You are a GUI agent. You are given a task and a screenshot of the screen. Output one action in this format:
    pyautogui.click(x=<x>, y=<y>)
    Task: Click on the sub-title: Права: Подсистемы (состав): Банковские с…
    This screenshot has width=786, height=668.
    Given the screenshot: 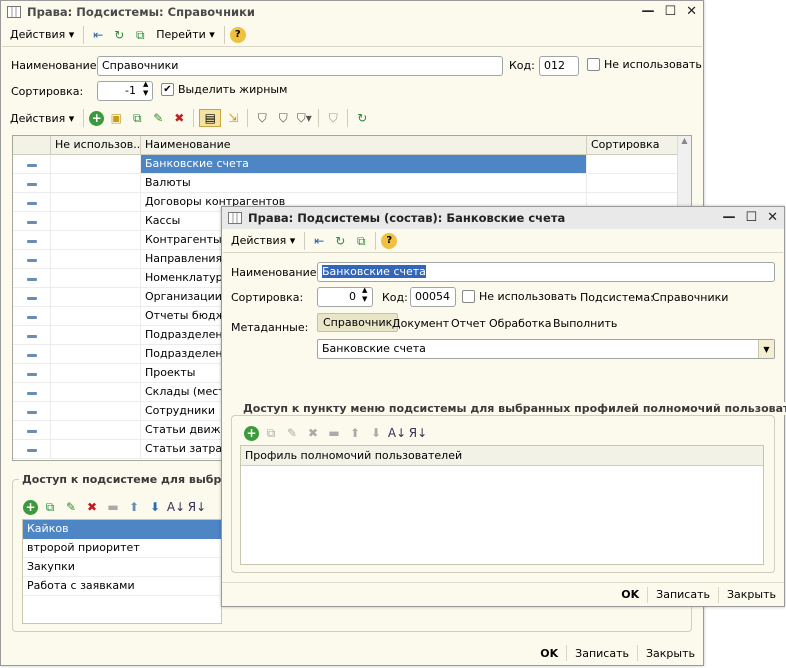 What is the action you would take?
    pyautogui.click(x=407, y=218)
    